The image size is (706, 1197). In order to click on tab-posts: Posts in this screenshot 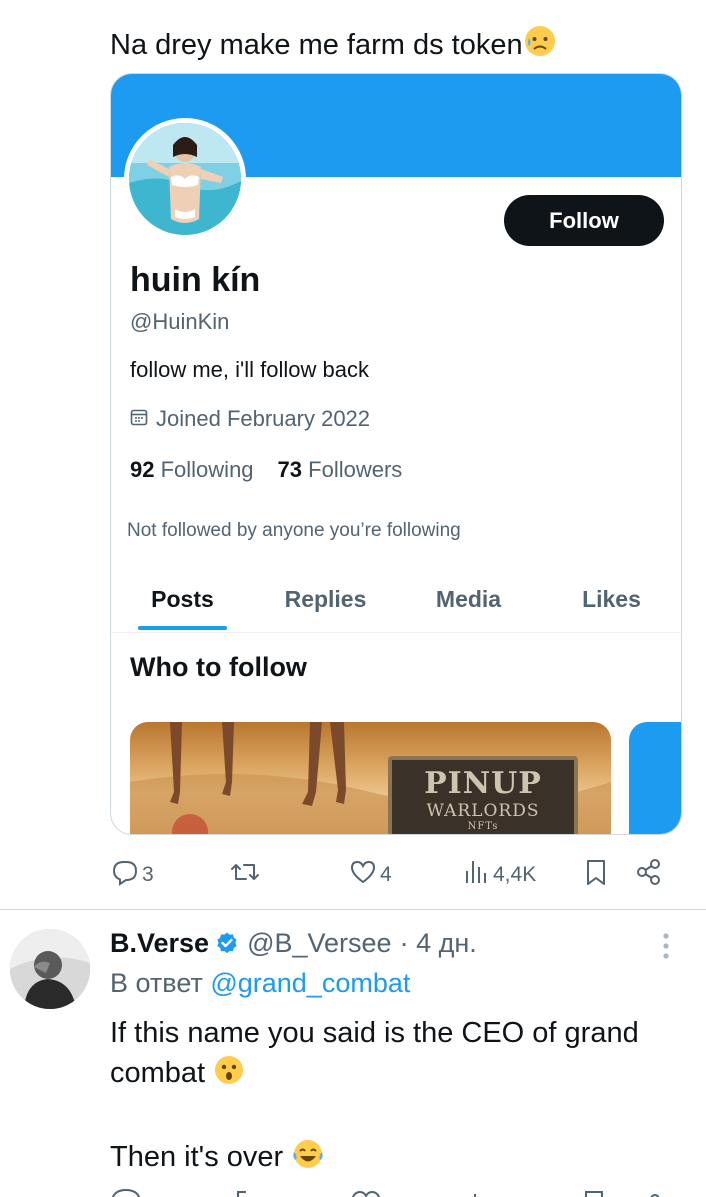, I will do `click(182, 606)`.